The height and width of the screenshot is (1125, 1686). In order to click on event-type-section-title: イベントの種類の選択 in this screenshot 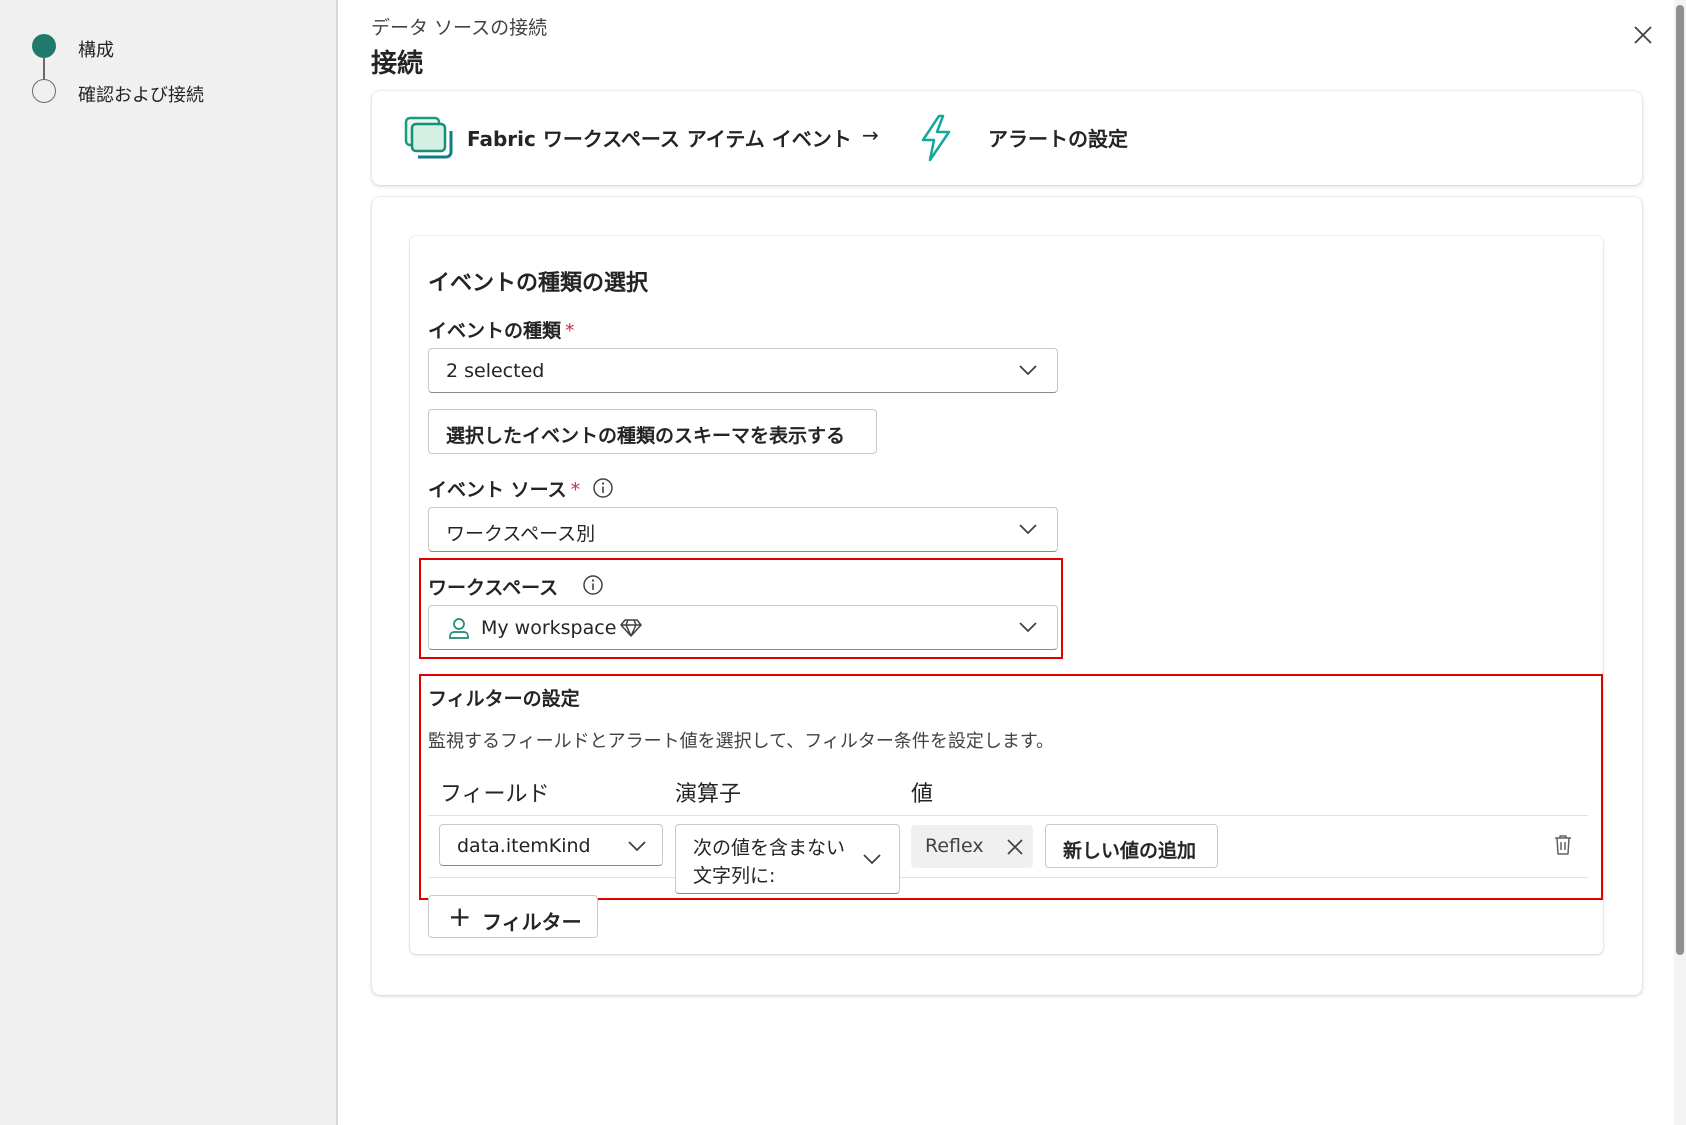, I will do `click(538, 283)`.